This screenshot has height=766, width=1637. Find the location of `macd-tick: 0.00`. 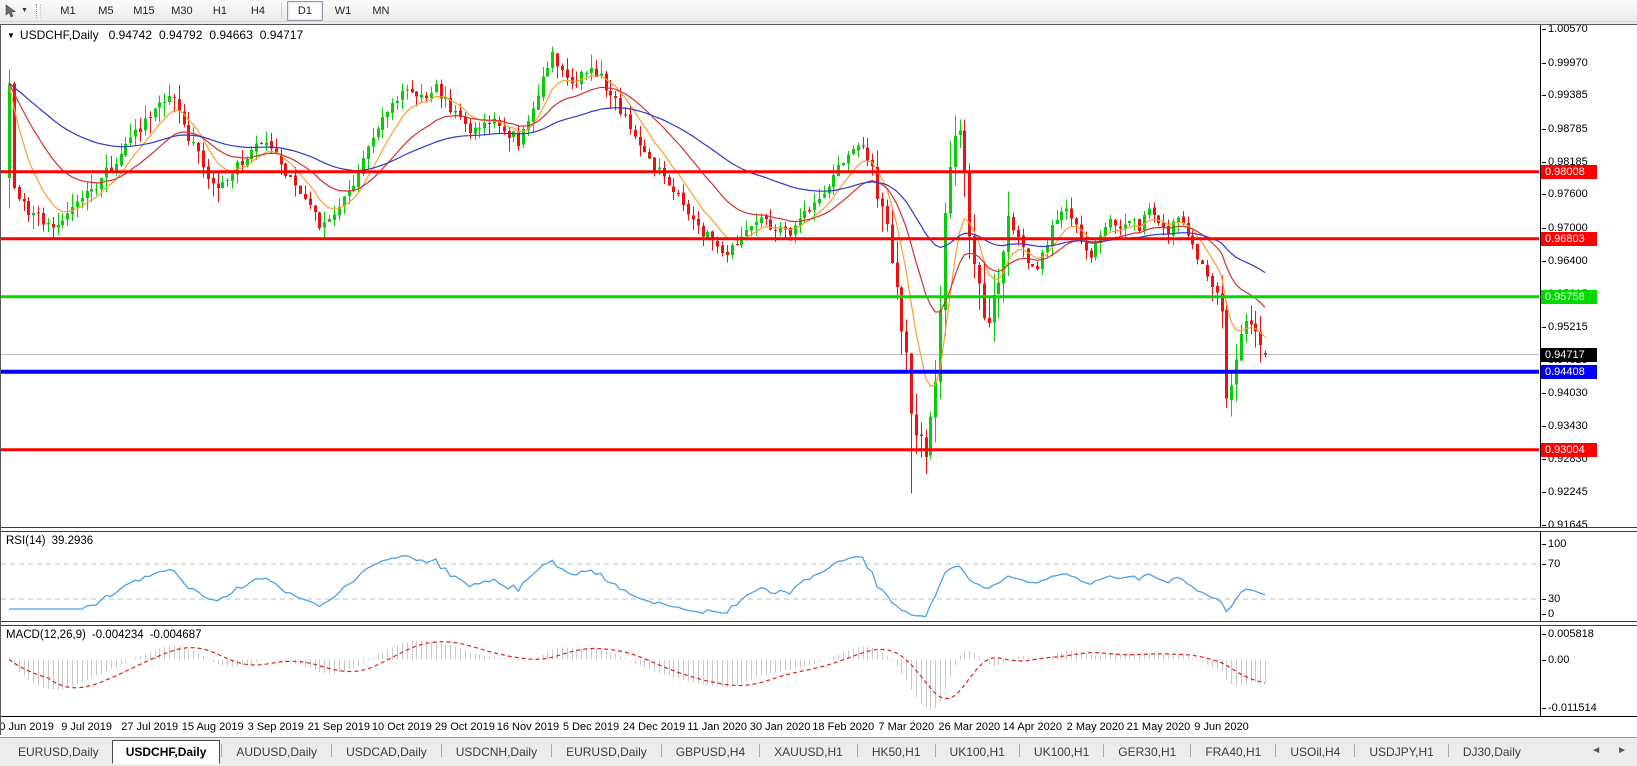

macd-tick: 0.00 is located at coordinates (1555, 659).